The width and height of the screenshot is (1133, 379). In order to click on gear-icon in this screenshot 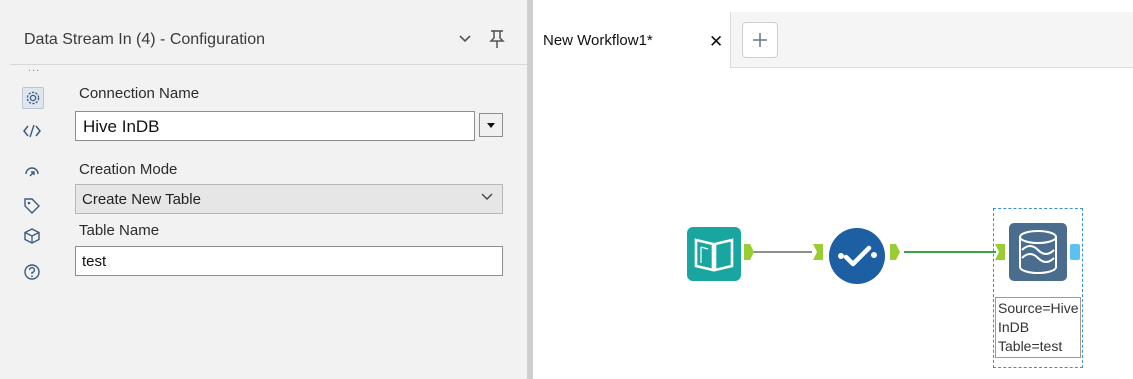, I will do `click(33, 98)`.